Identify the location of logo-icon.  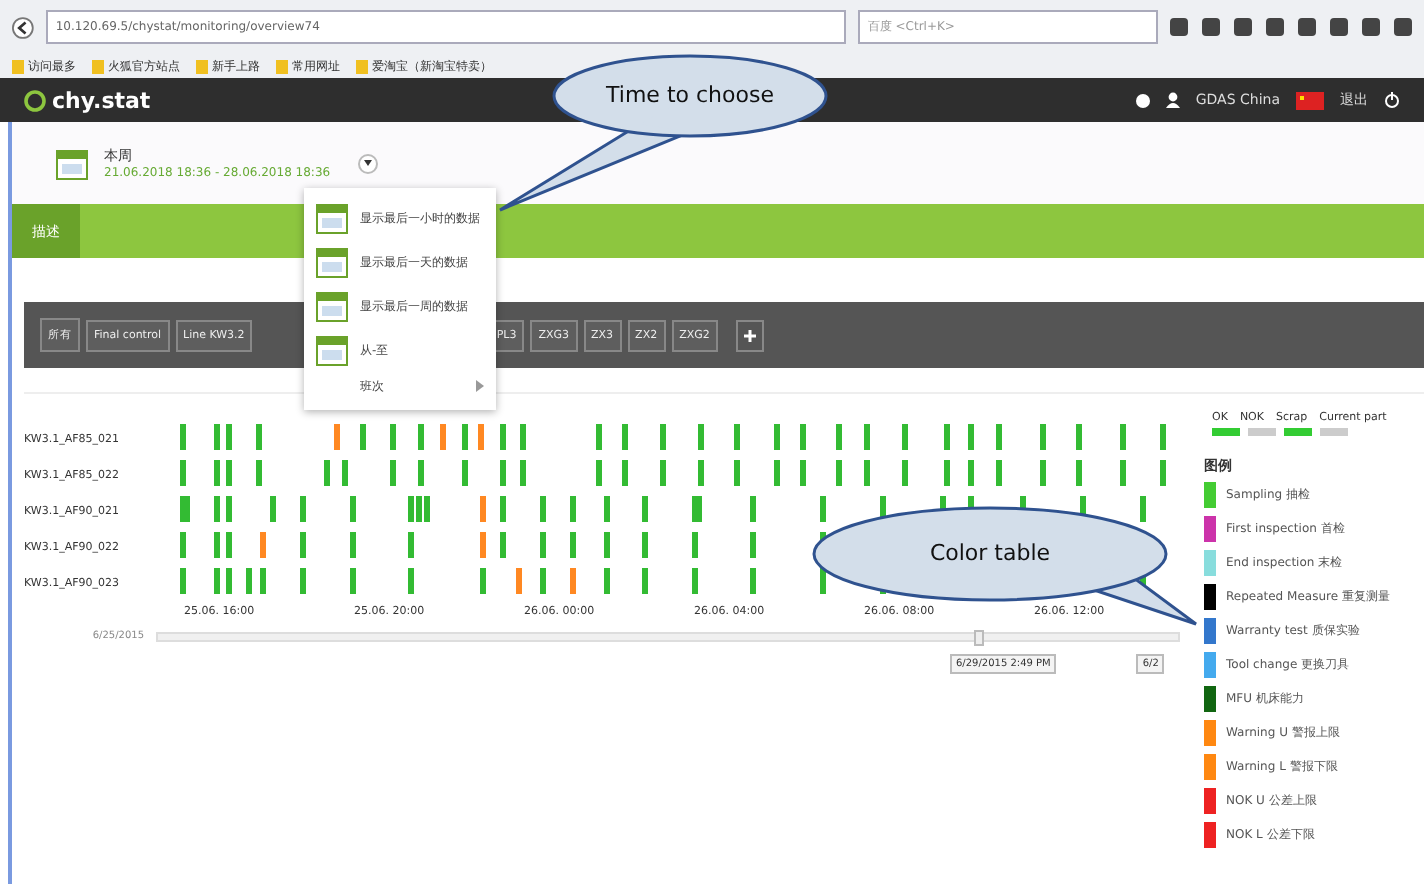
(35, 100).